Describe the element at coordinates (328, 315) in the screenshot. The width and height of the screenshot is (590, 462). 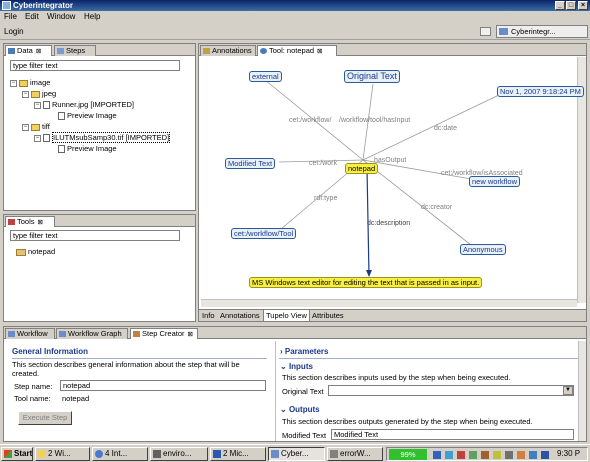
I see `tab-attributes: Attributes` at that location.